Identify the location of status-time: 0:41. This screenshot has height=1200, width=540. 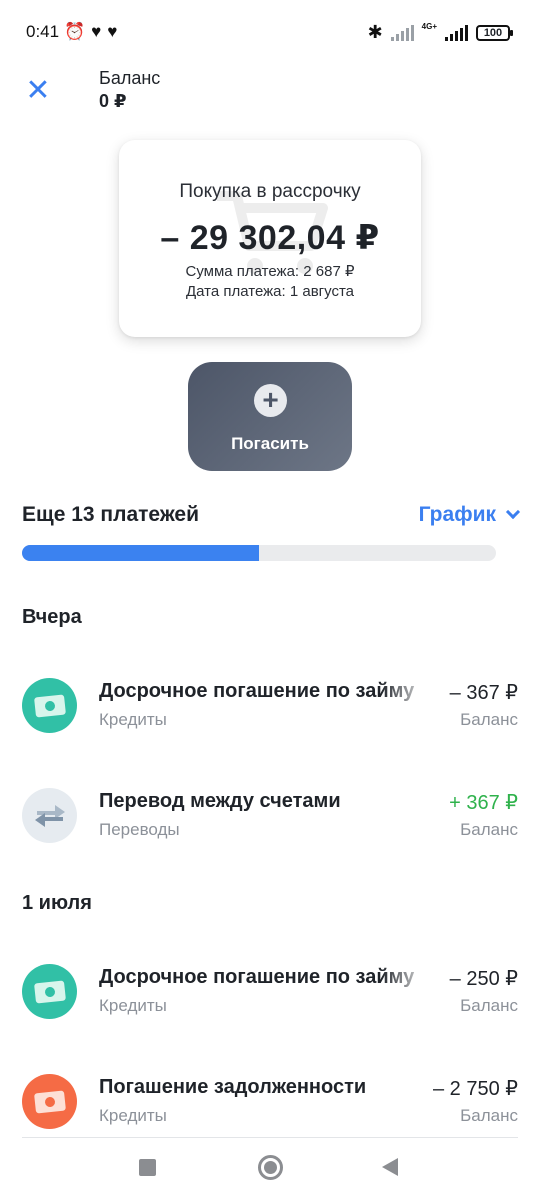
(43, 31).